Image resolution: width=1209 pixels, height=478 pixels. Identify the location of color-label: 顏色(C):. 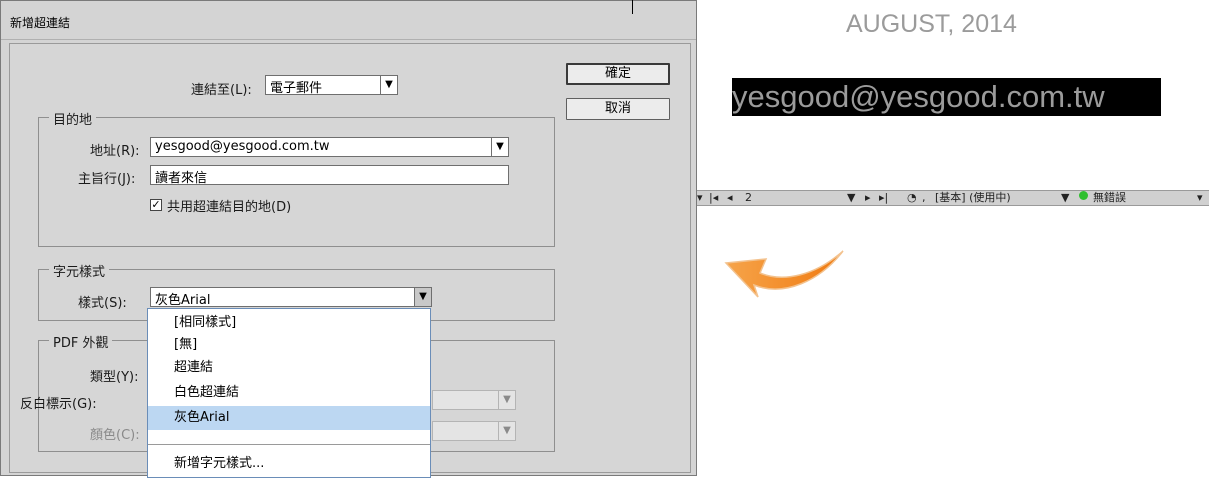
(115, 435).